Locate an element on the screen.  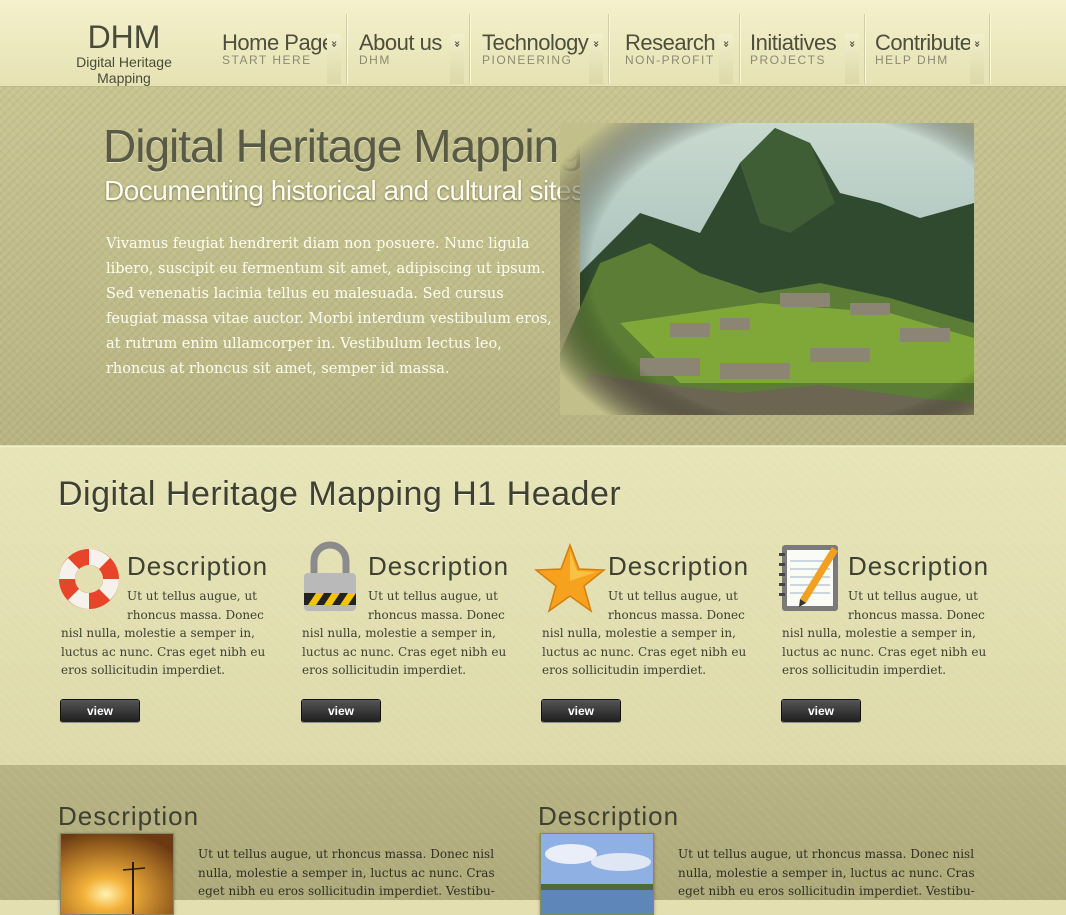
nav-item-subtitle: DHM is located at coordinates (375, 60).